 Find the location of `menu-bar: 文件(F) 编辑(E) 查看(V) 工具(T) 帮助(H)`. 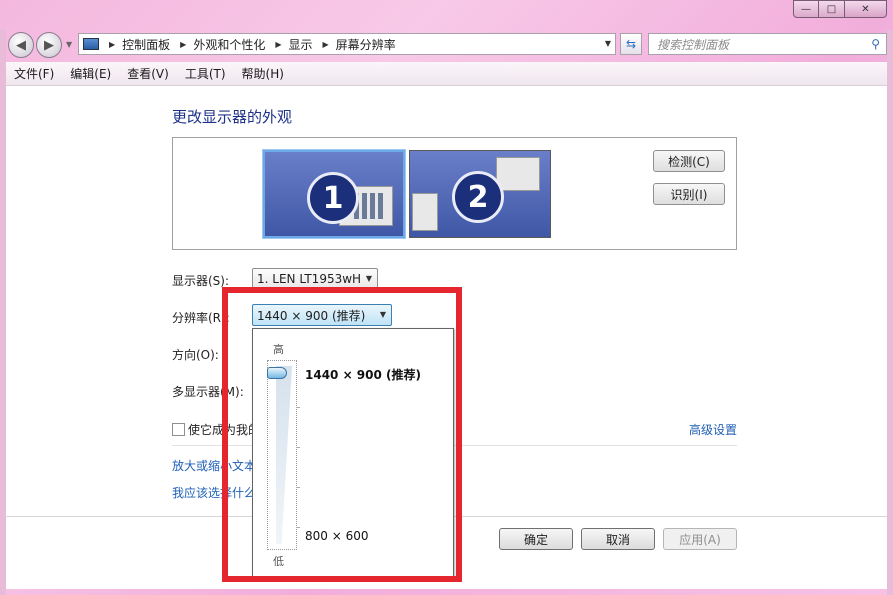

menu-bar: 文件(F) 编辑(E) 查看(V) 工具(T) 帮助(H) is located at coordinates (446, 74).